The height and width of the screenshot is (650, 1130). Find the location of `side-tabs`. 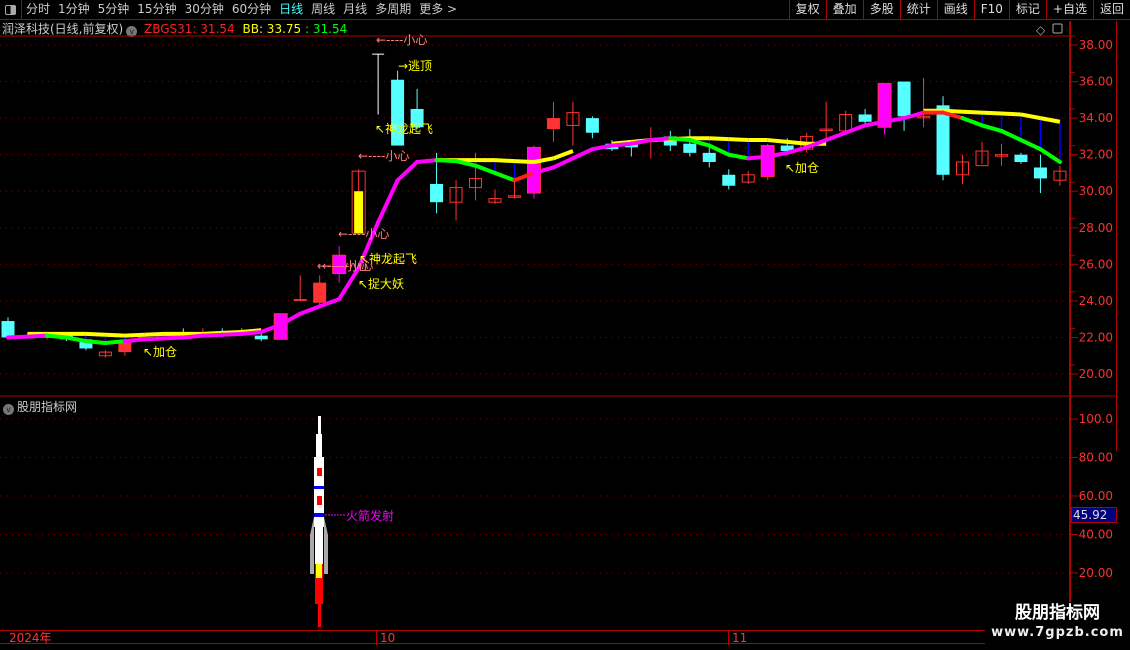

side-tabs is located at coordinates (1123, 236).